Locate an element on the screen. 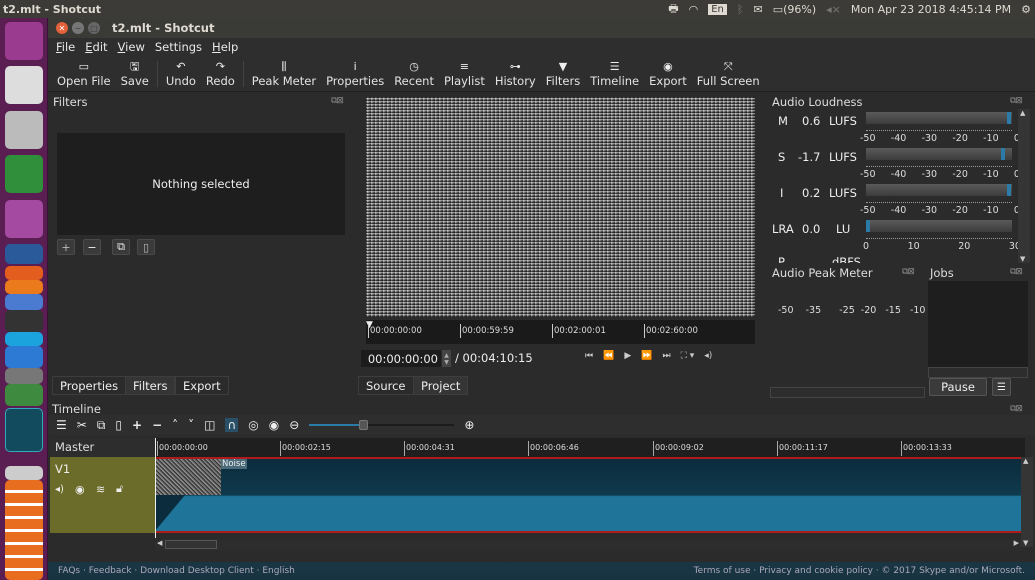 The height and width of the screenshot is (580, 1035). peak-meter-button: ⫼ Peak Meter is located at coordinates (284, 75).